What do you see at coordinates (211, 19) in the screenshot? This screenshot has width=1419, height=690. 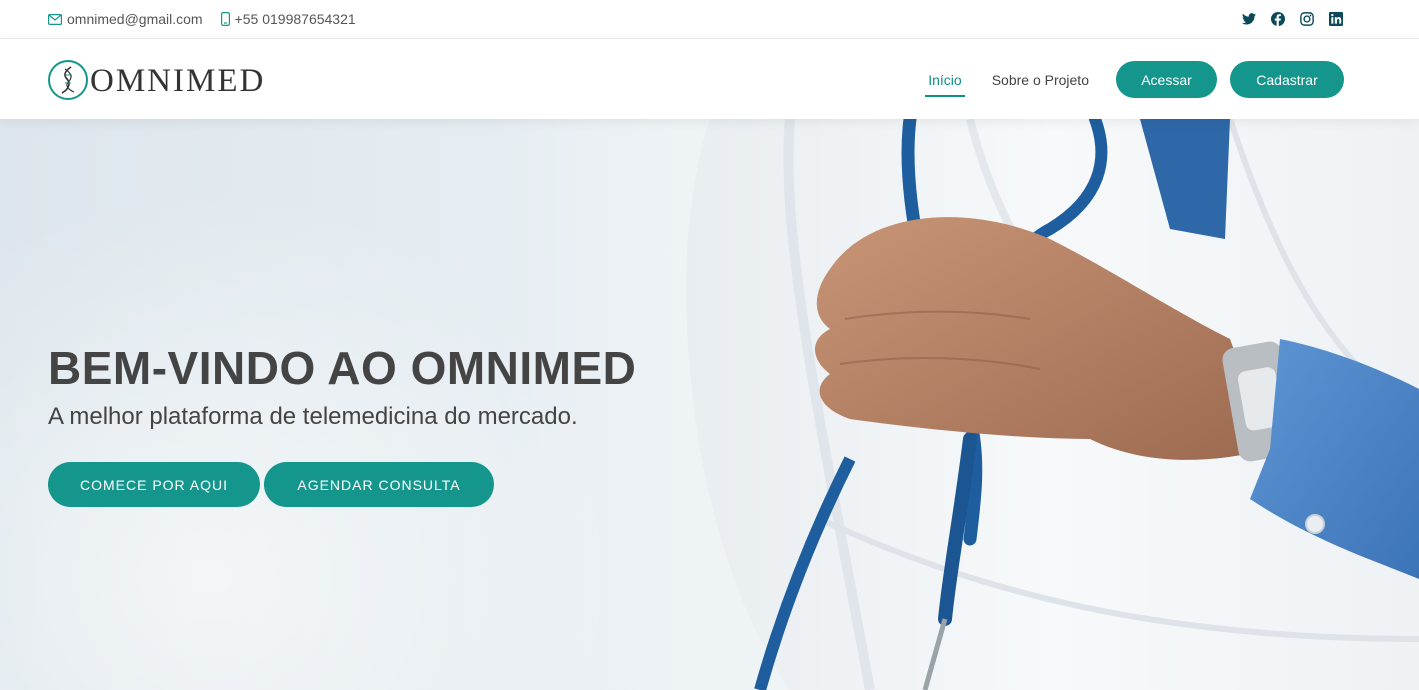 I see `contact-info: omnimed@gmail.com +55 019987654321` at bounding box center [211, 19].